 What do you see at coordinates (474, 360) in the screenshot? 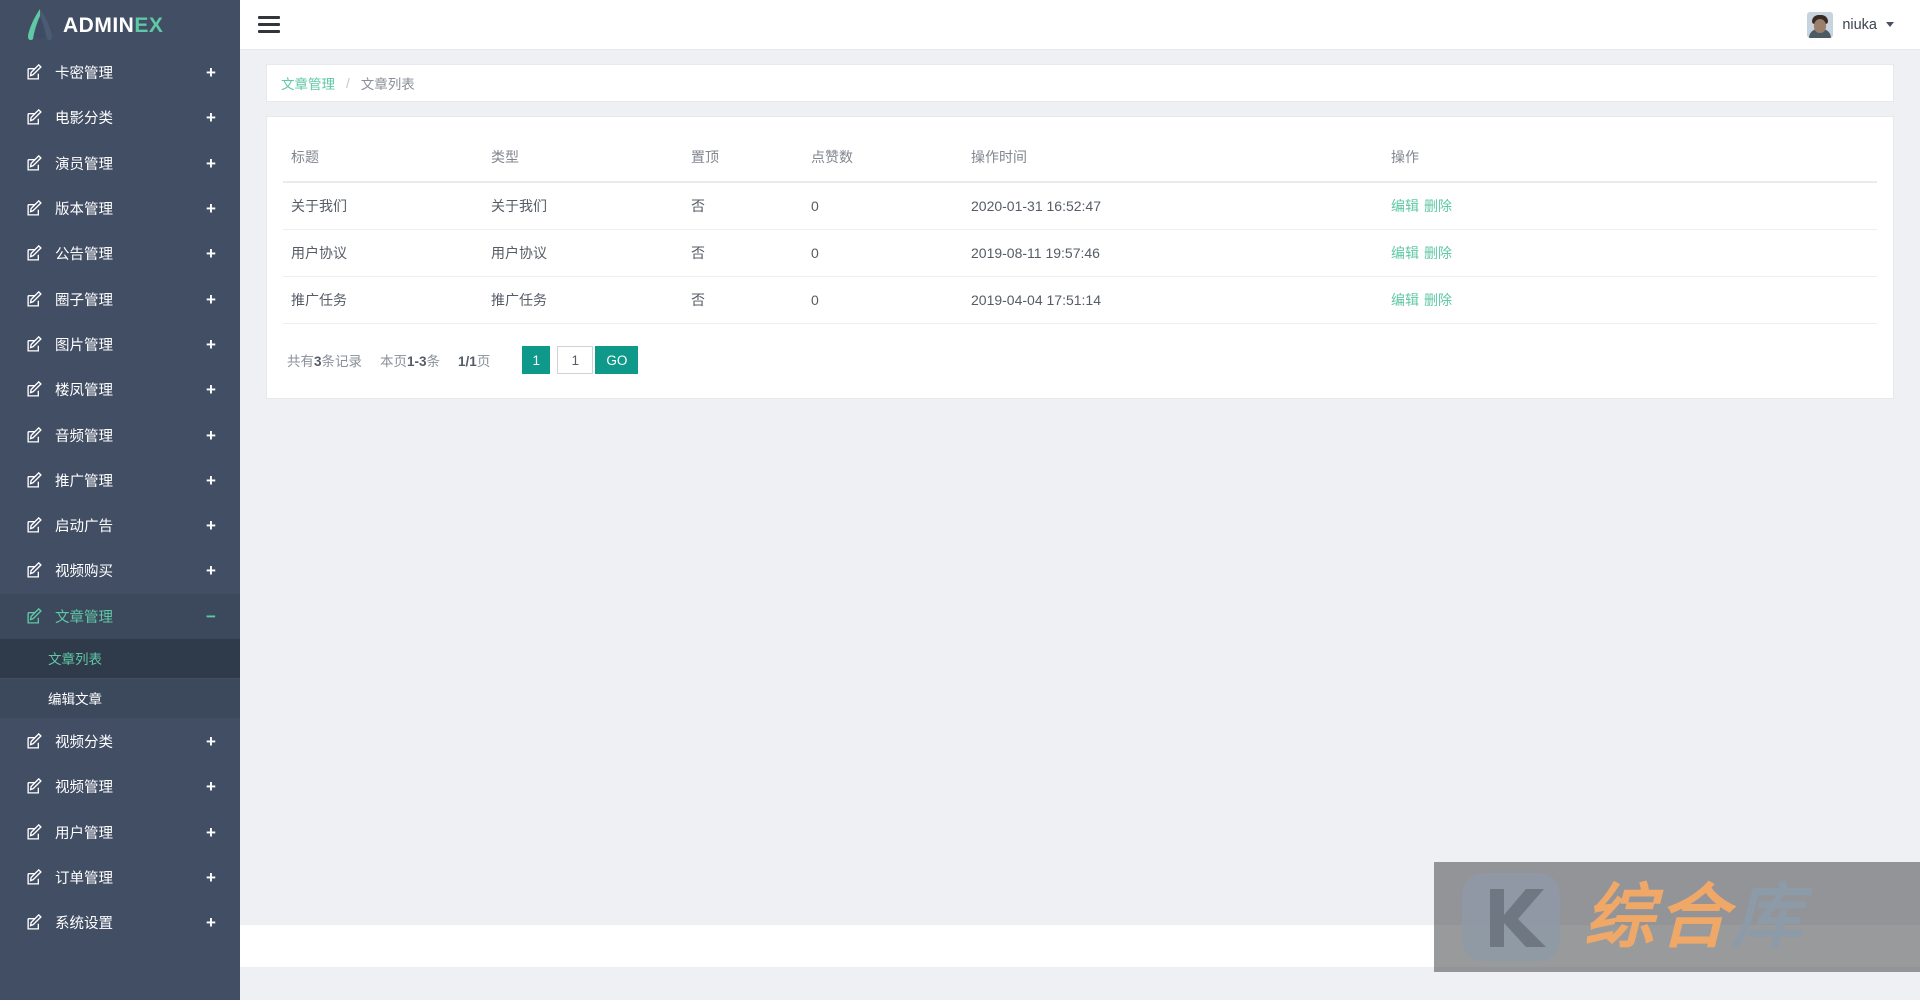
I see `page-index-label: 1/1页` at bounding box center [474, 360].